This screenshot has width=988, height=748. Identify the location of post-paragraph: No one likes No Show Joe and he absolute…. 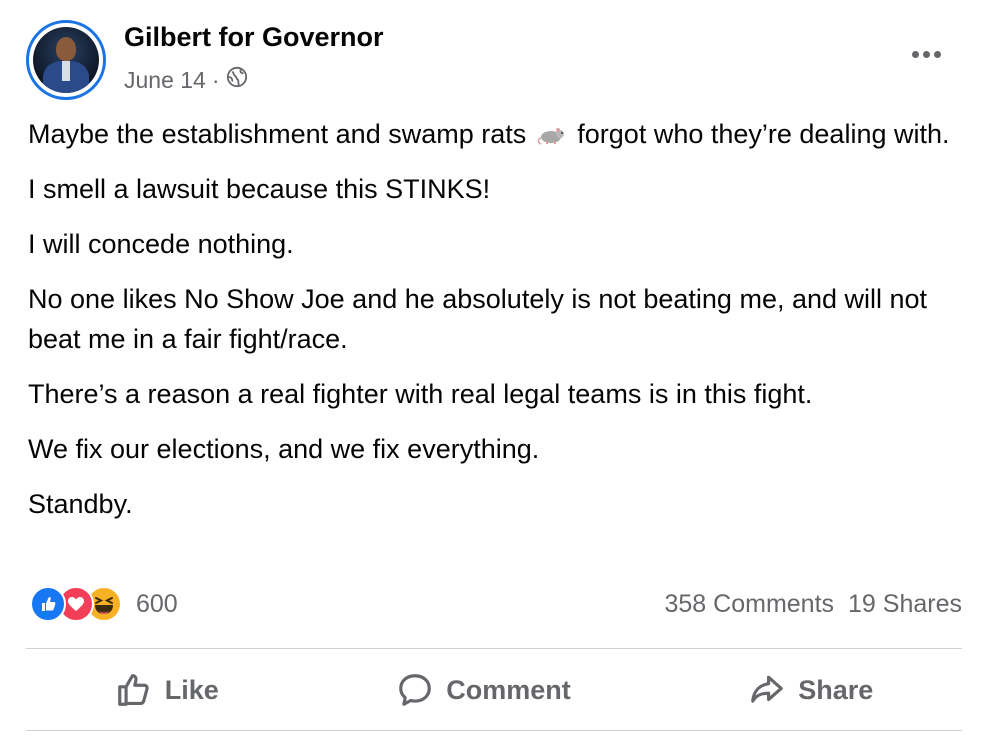
(478, 319).